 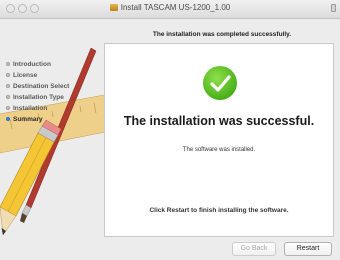 What do you see at coordinates (254, 249) in the screenshot?
I see `go-back-button: Go Back` at bounding box center [254, 249].